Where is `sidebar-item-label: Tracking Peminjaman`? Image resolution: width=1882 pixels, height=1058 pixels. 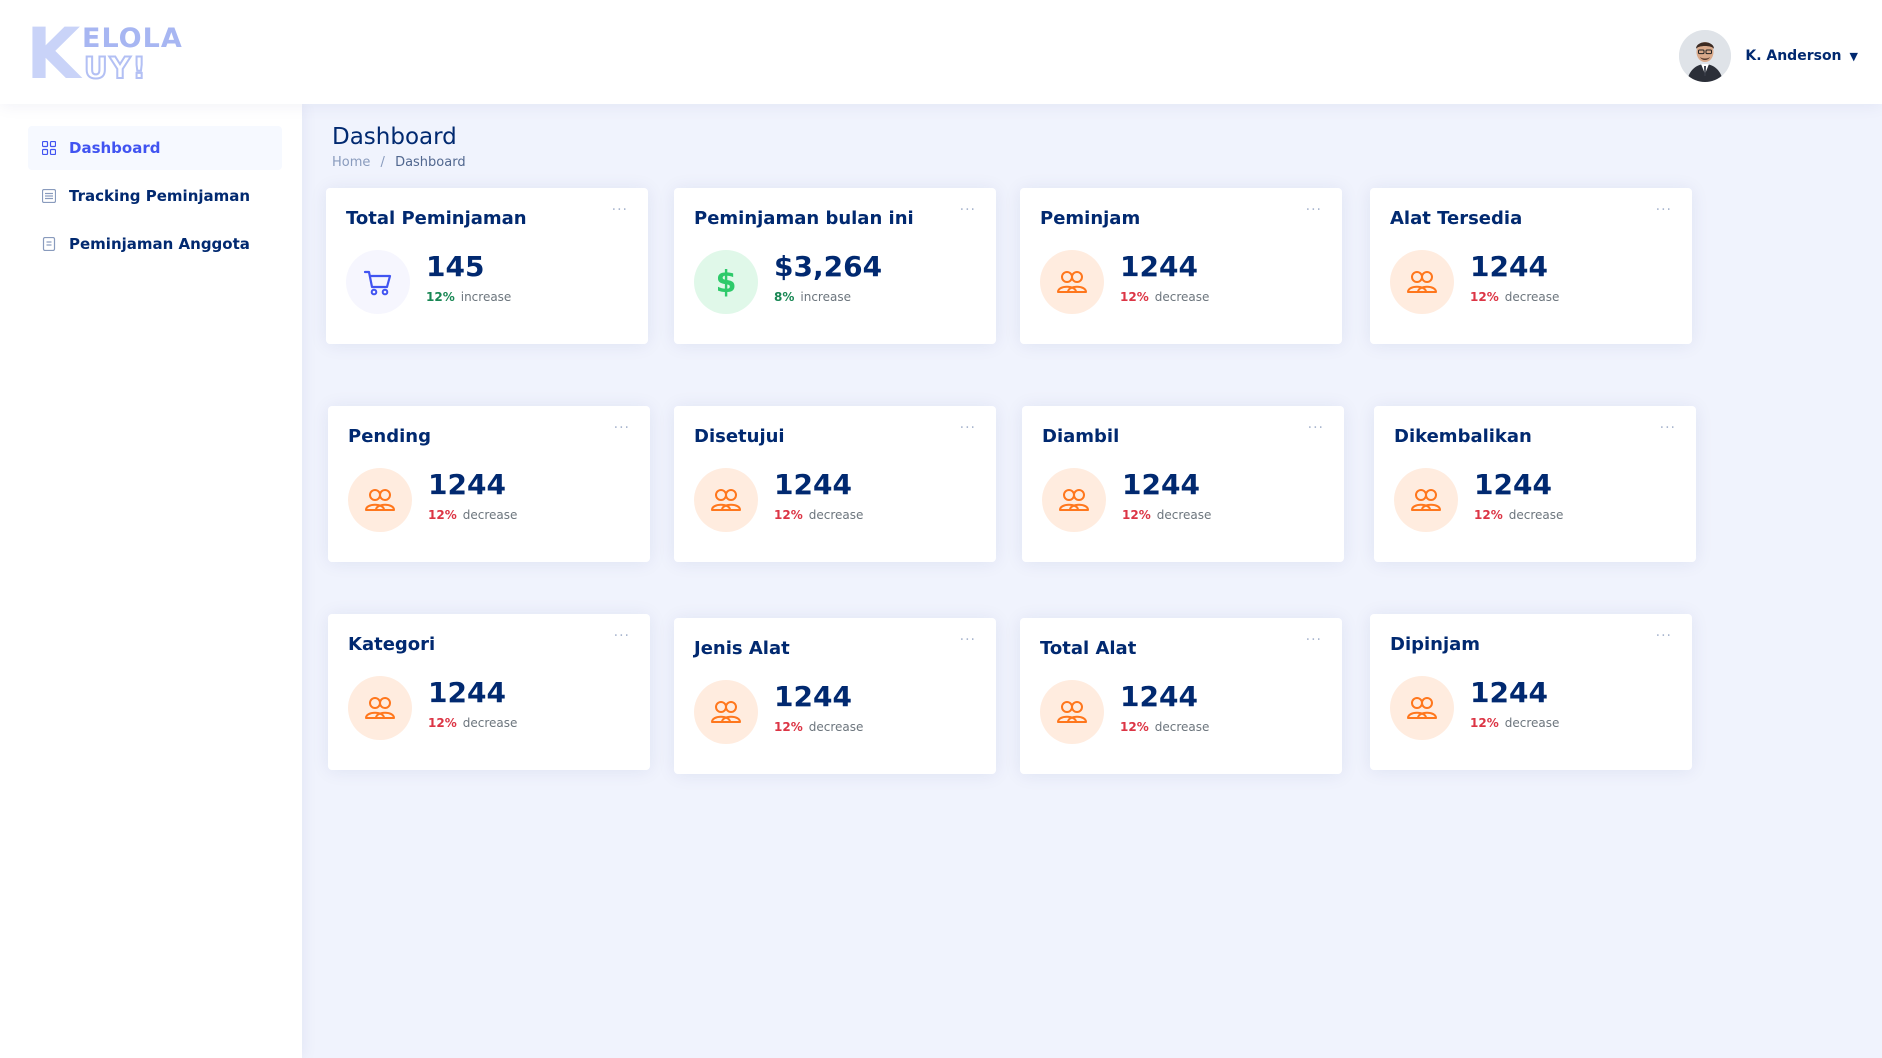
sidebar-item-label: Tracking Peminjaman is located at coordinates (160, 196).